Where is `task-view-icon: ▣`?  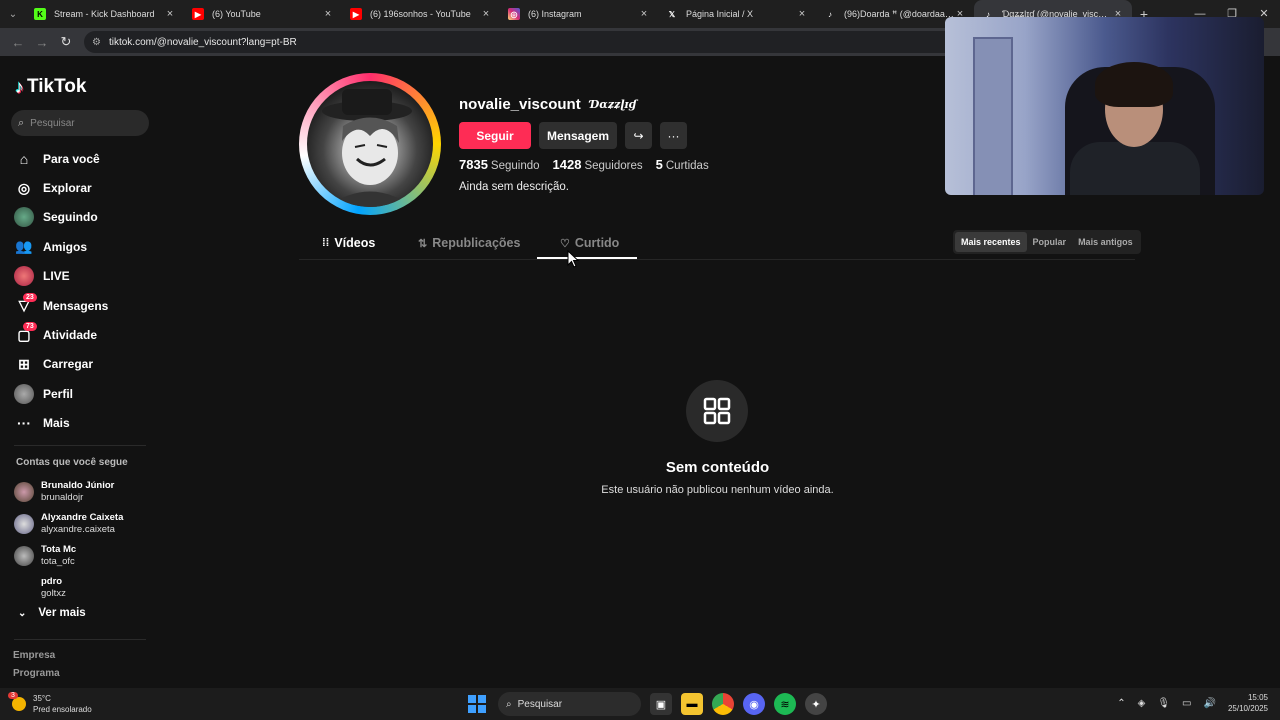
task-view-icon: ▣ is located at coordinates (661, 704).